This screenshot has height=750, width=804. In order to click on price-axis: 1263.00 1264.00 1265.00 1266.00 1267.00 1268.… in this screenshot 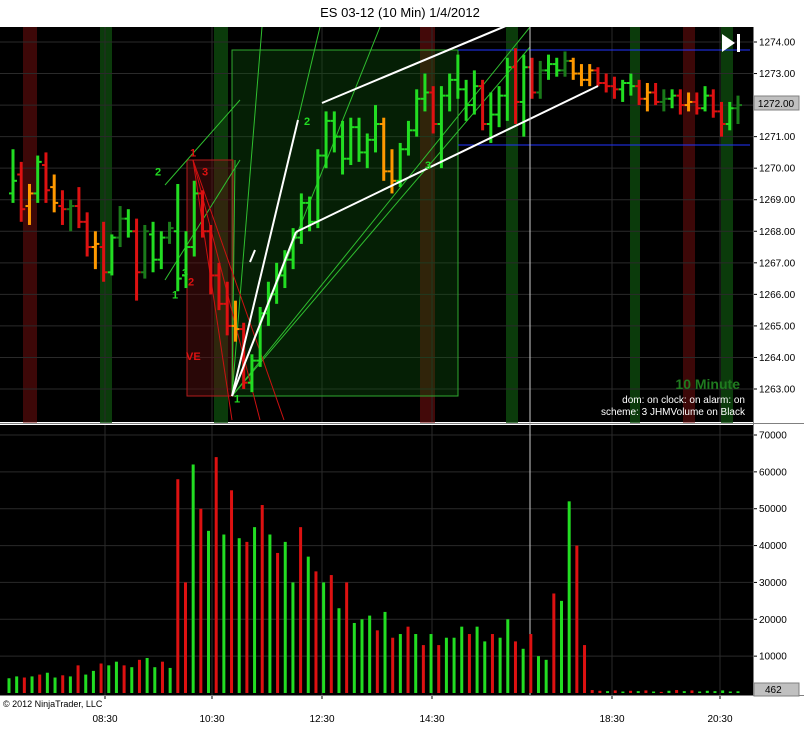, I will do `click(774, 217)`.